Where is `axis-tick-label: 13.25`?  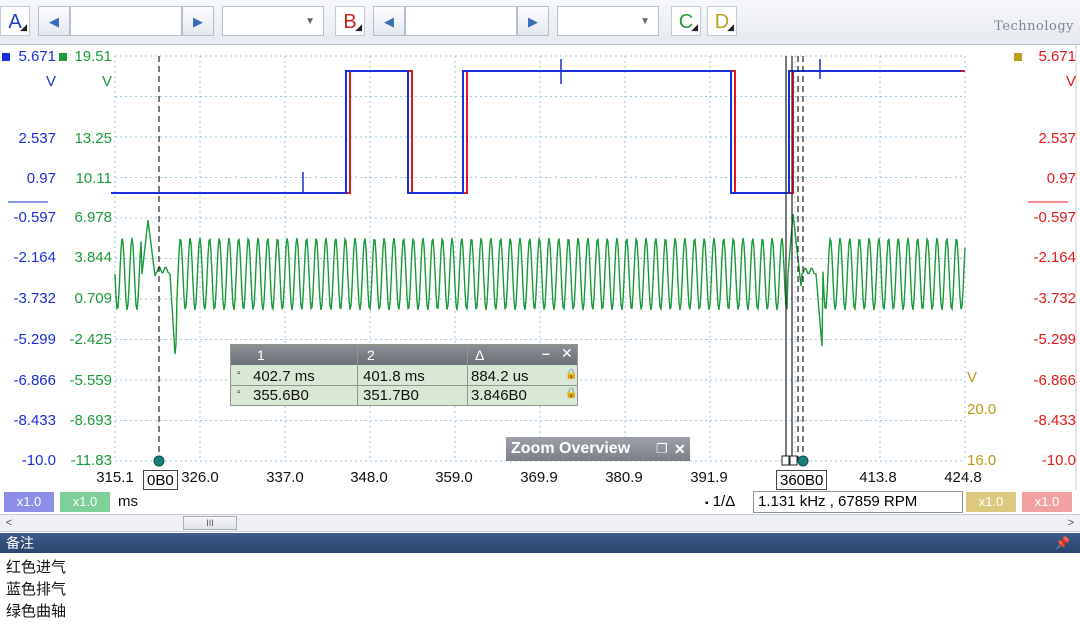 axis-tick-label: 13.25 is located at coordinates (93, 138).